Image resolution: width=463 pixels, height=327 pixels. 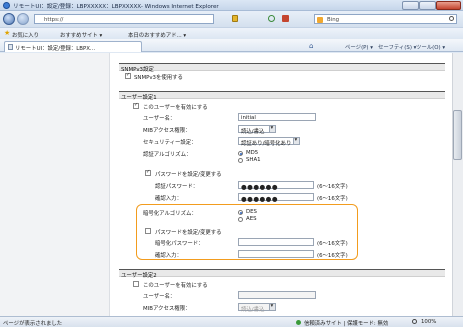 What do you see at coordinates (253, 160) in the screenshot?
I see `auth-sha1-label: SHA1` at bounding box center [253, 160].